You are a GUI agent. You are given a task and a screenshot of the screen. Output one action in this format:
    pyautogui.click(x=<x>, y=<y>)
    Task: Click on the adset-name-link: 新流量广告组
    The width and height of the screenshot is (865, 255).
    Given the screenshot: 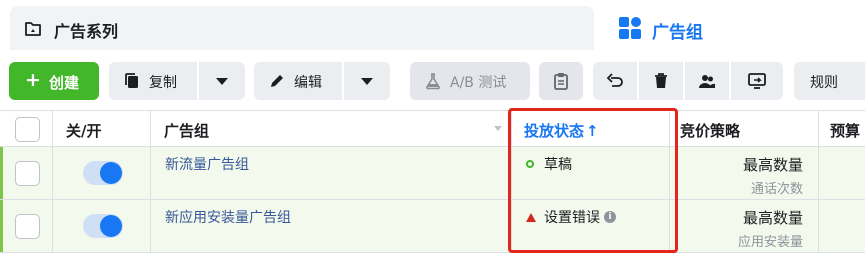 What is the action you would take?
    pyautogui.click(x=207, y=164)
    